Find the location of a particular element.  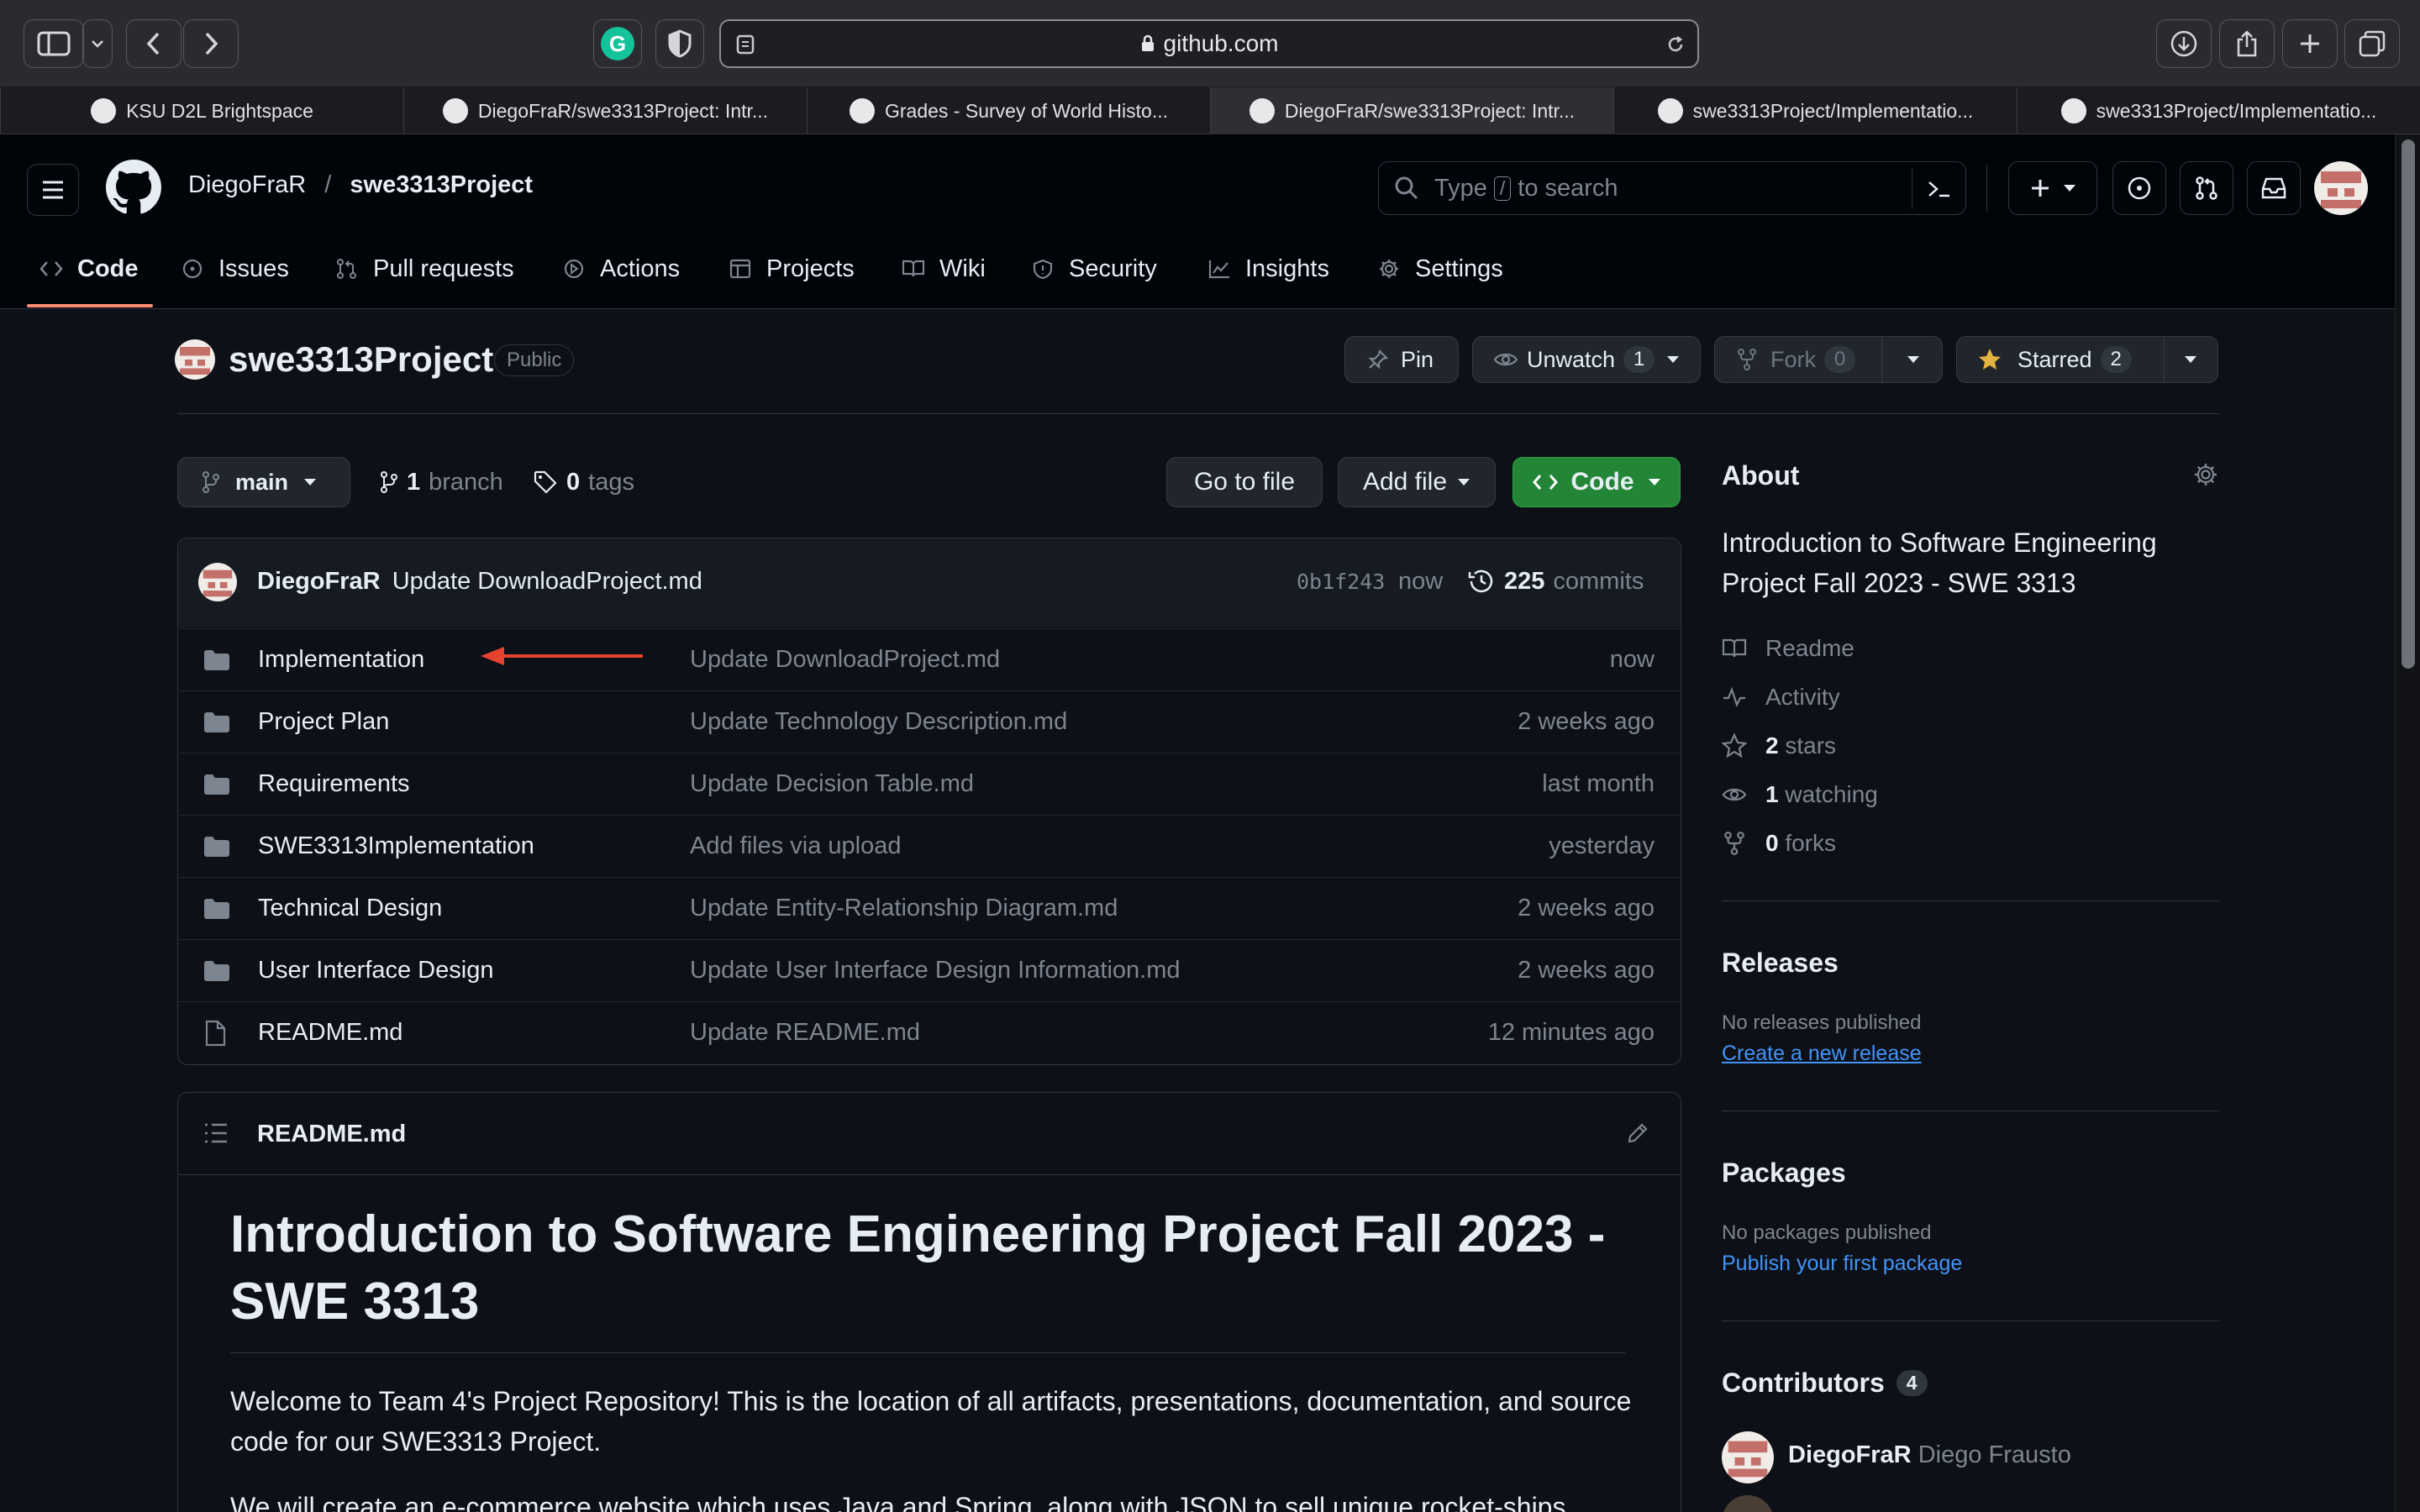

contributor-entry: DiegoFraR Diego Frausto is located at coordinates (1929, 1455).